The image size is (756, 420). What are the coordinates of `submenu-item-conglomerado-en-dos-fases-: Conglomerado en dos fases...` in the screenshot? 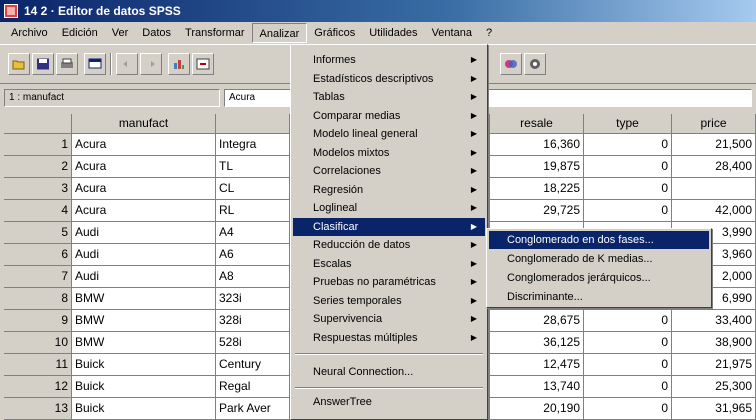 It's located at (599, 240).